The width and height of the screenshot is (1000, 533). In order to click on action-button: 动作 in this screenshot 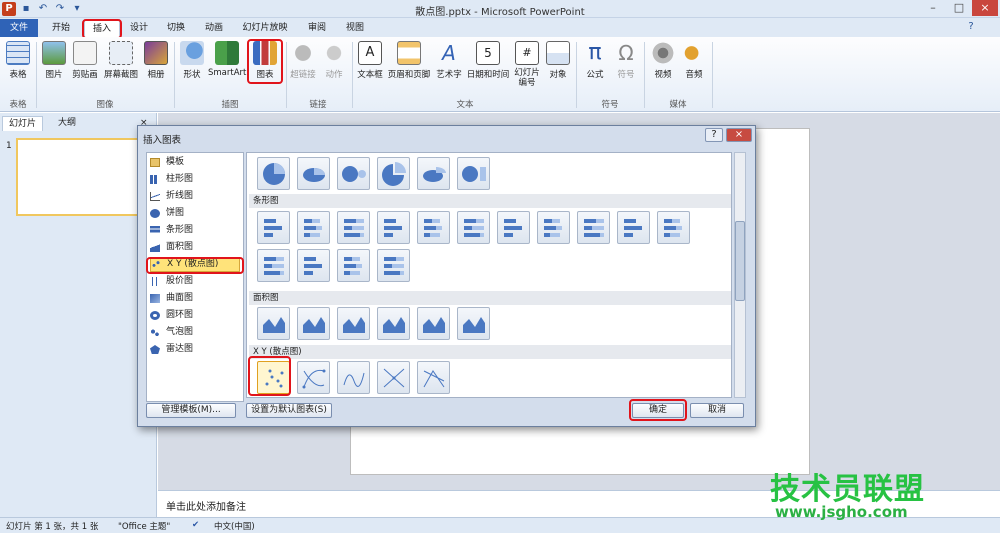, I will do `click(334, 60)`.